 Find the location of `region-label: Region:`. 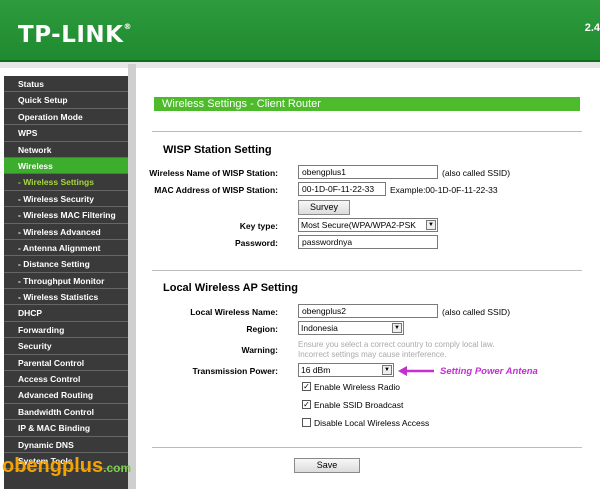

region-label: Region: is located at coordinates (262, 329).